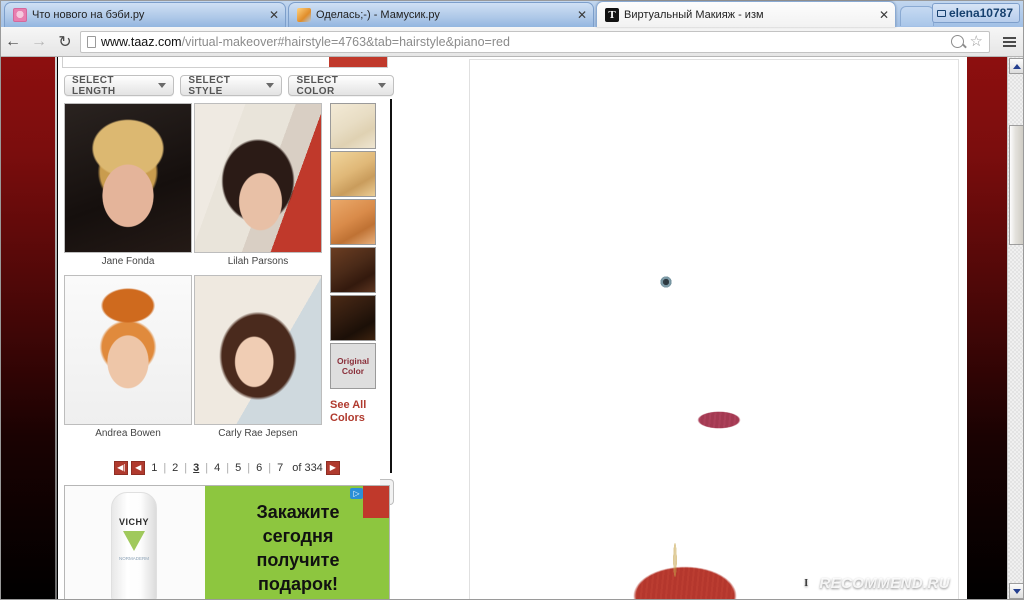  I want to click on taaz-favicon-icon: T, so click(612, 14).